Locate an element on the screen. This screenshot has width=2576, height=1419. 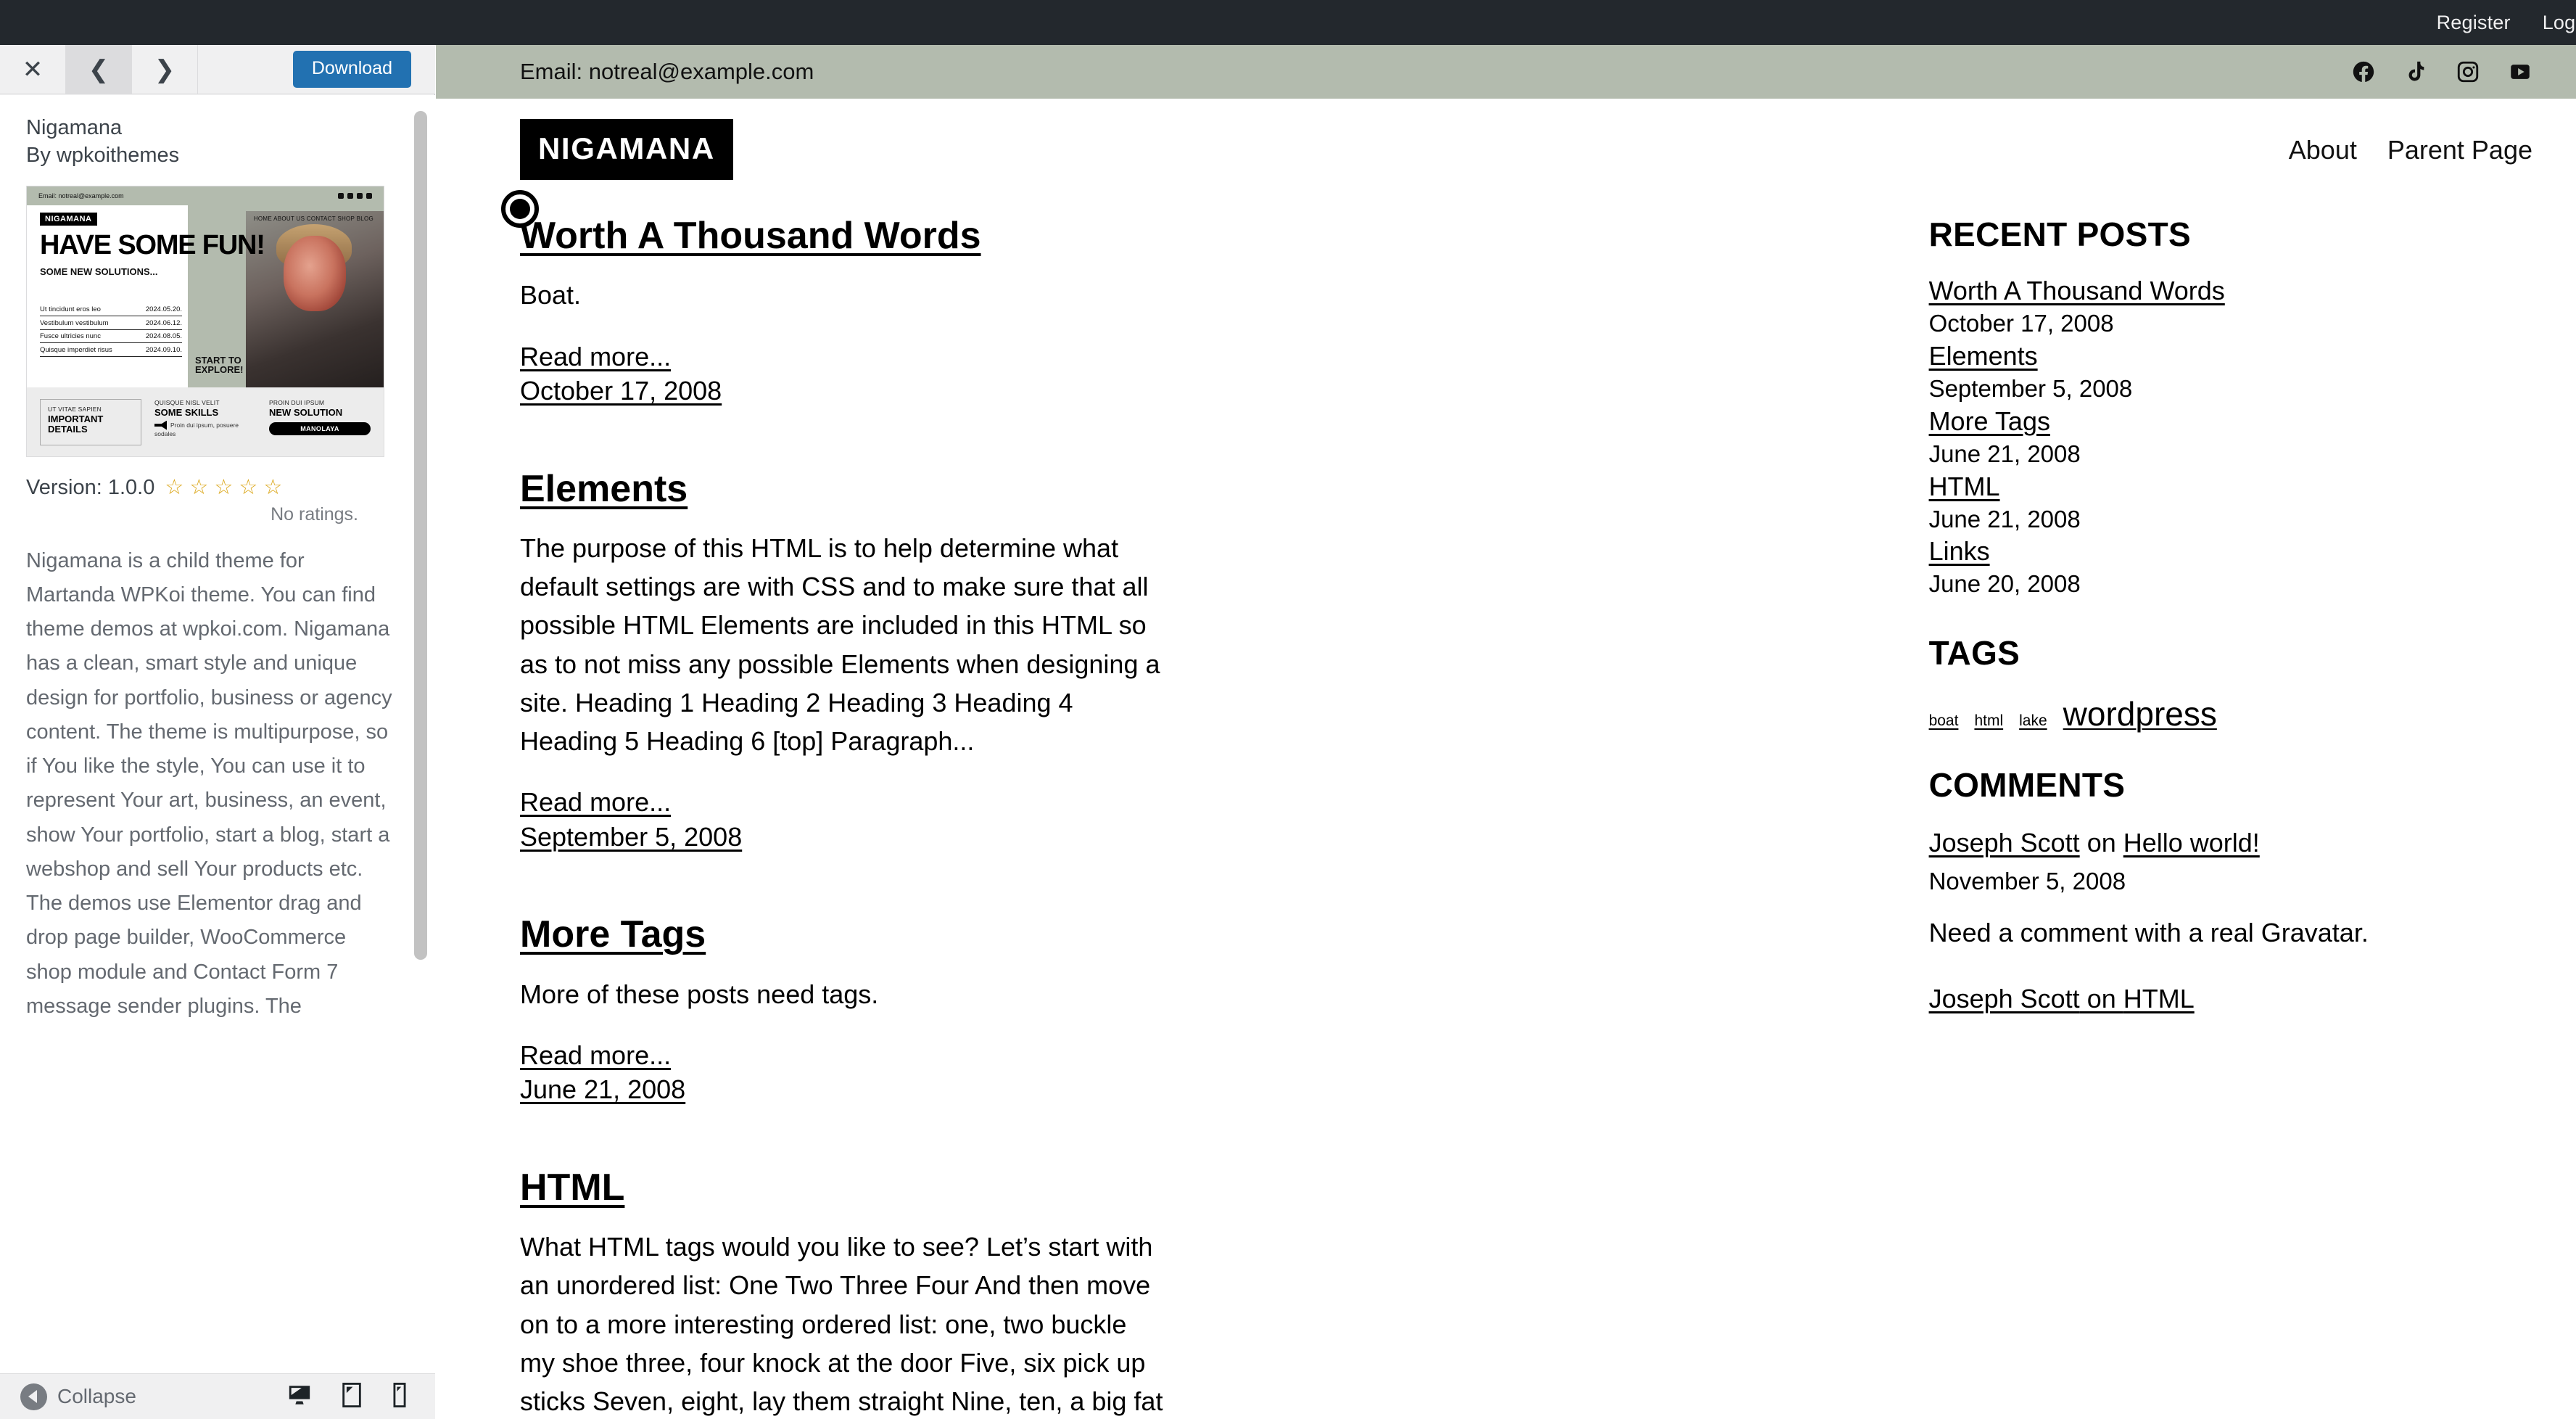
comment-body: Need a comment with a real Gravatar. is located at coordinates (2148, 933).